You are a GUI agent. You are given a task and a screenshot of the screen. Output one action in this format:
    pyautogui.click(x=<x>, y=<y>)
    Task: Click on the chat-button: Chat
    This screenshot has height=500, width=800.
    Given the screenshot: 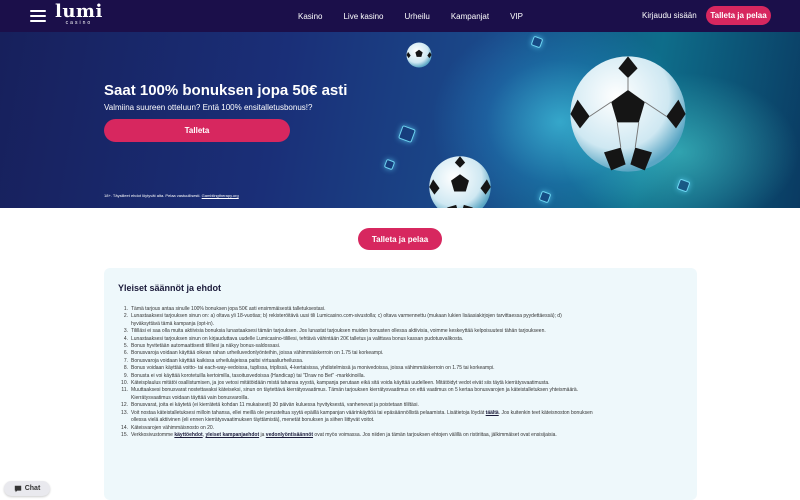 What is the action you would take?
    pyautogui.click(x=27, y=488)
    